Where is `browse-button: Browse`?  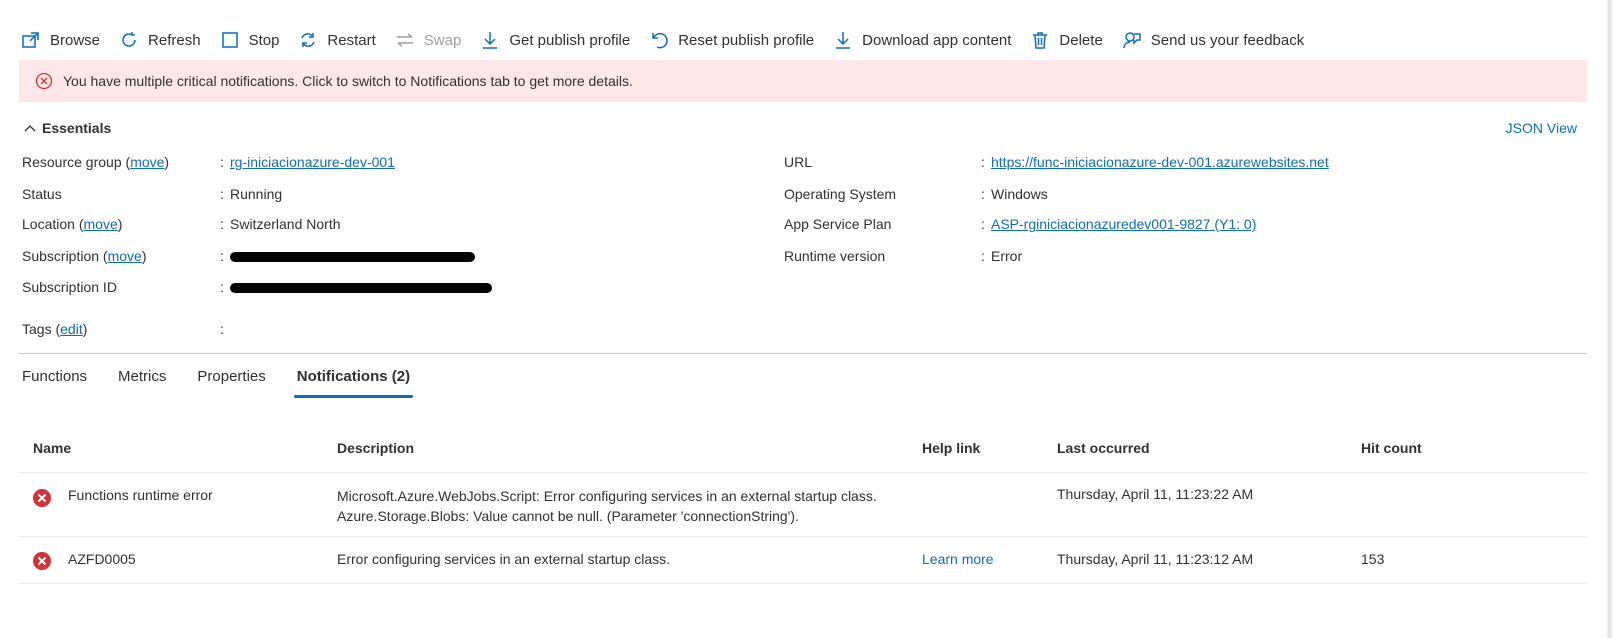
browse-button: Browse is located at coordinates (60, 40).